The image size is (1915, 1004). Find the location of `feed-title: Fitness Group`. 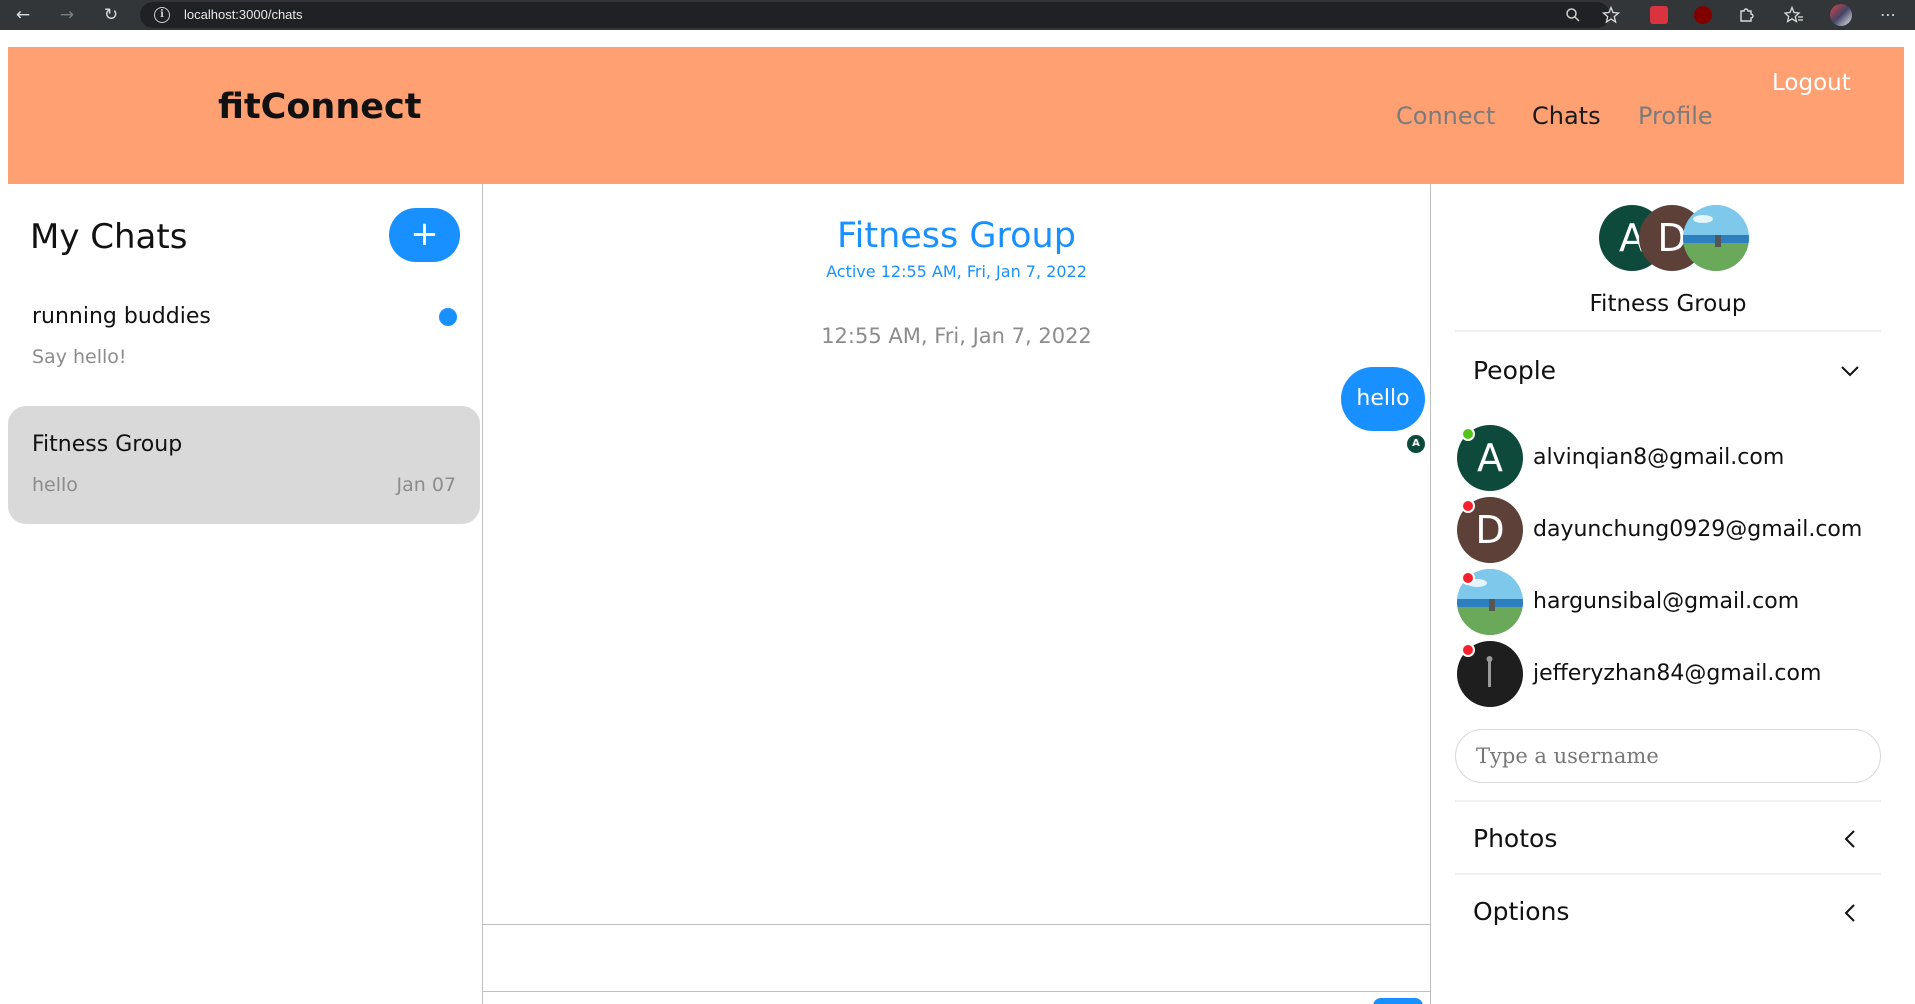

feed-title: Fitness Group is located at coordinates (956, 236).